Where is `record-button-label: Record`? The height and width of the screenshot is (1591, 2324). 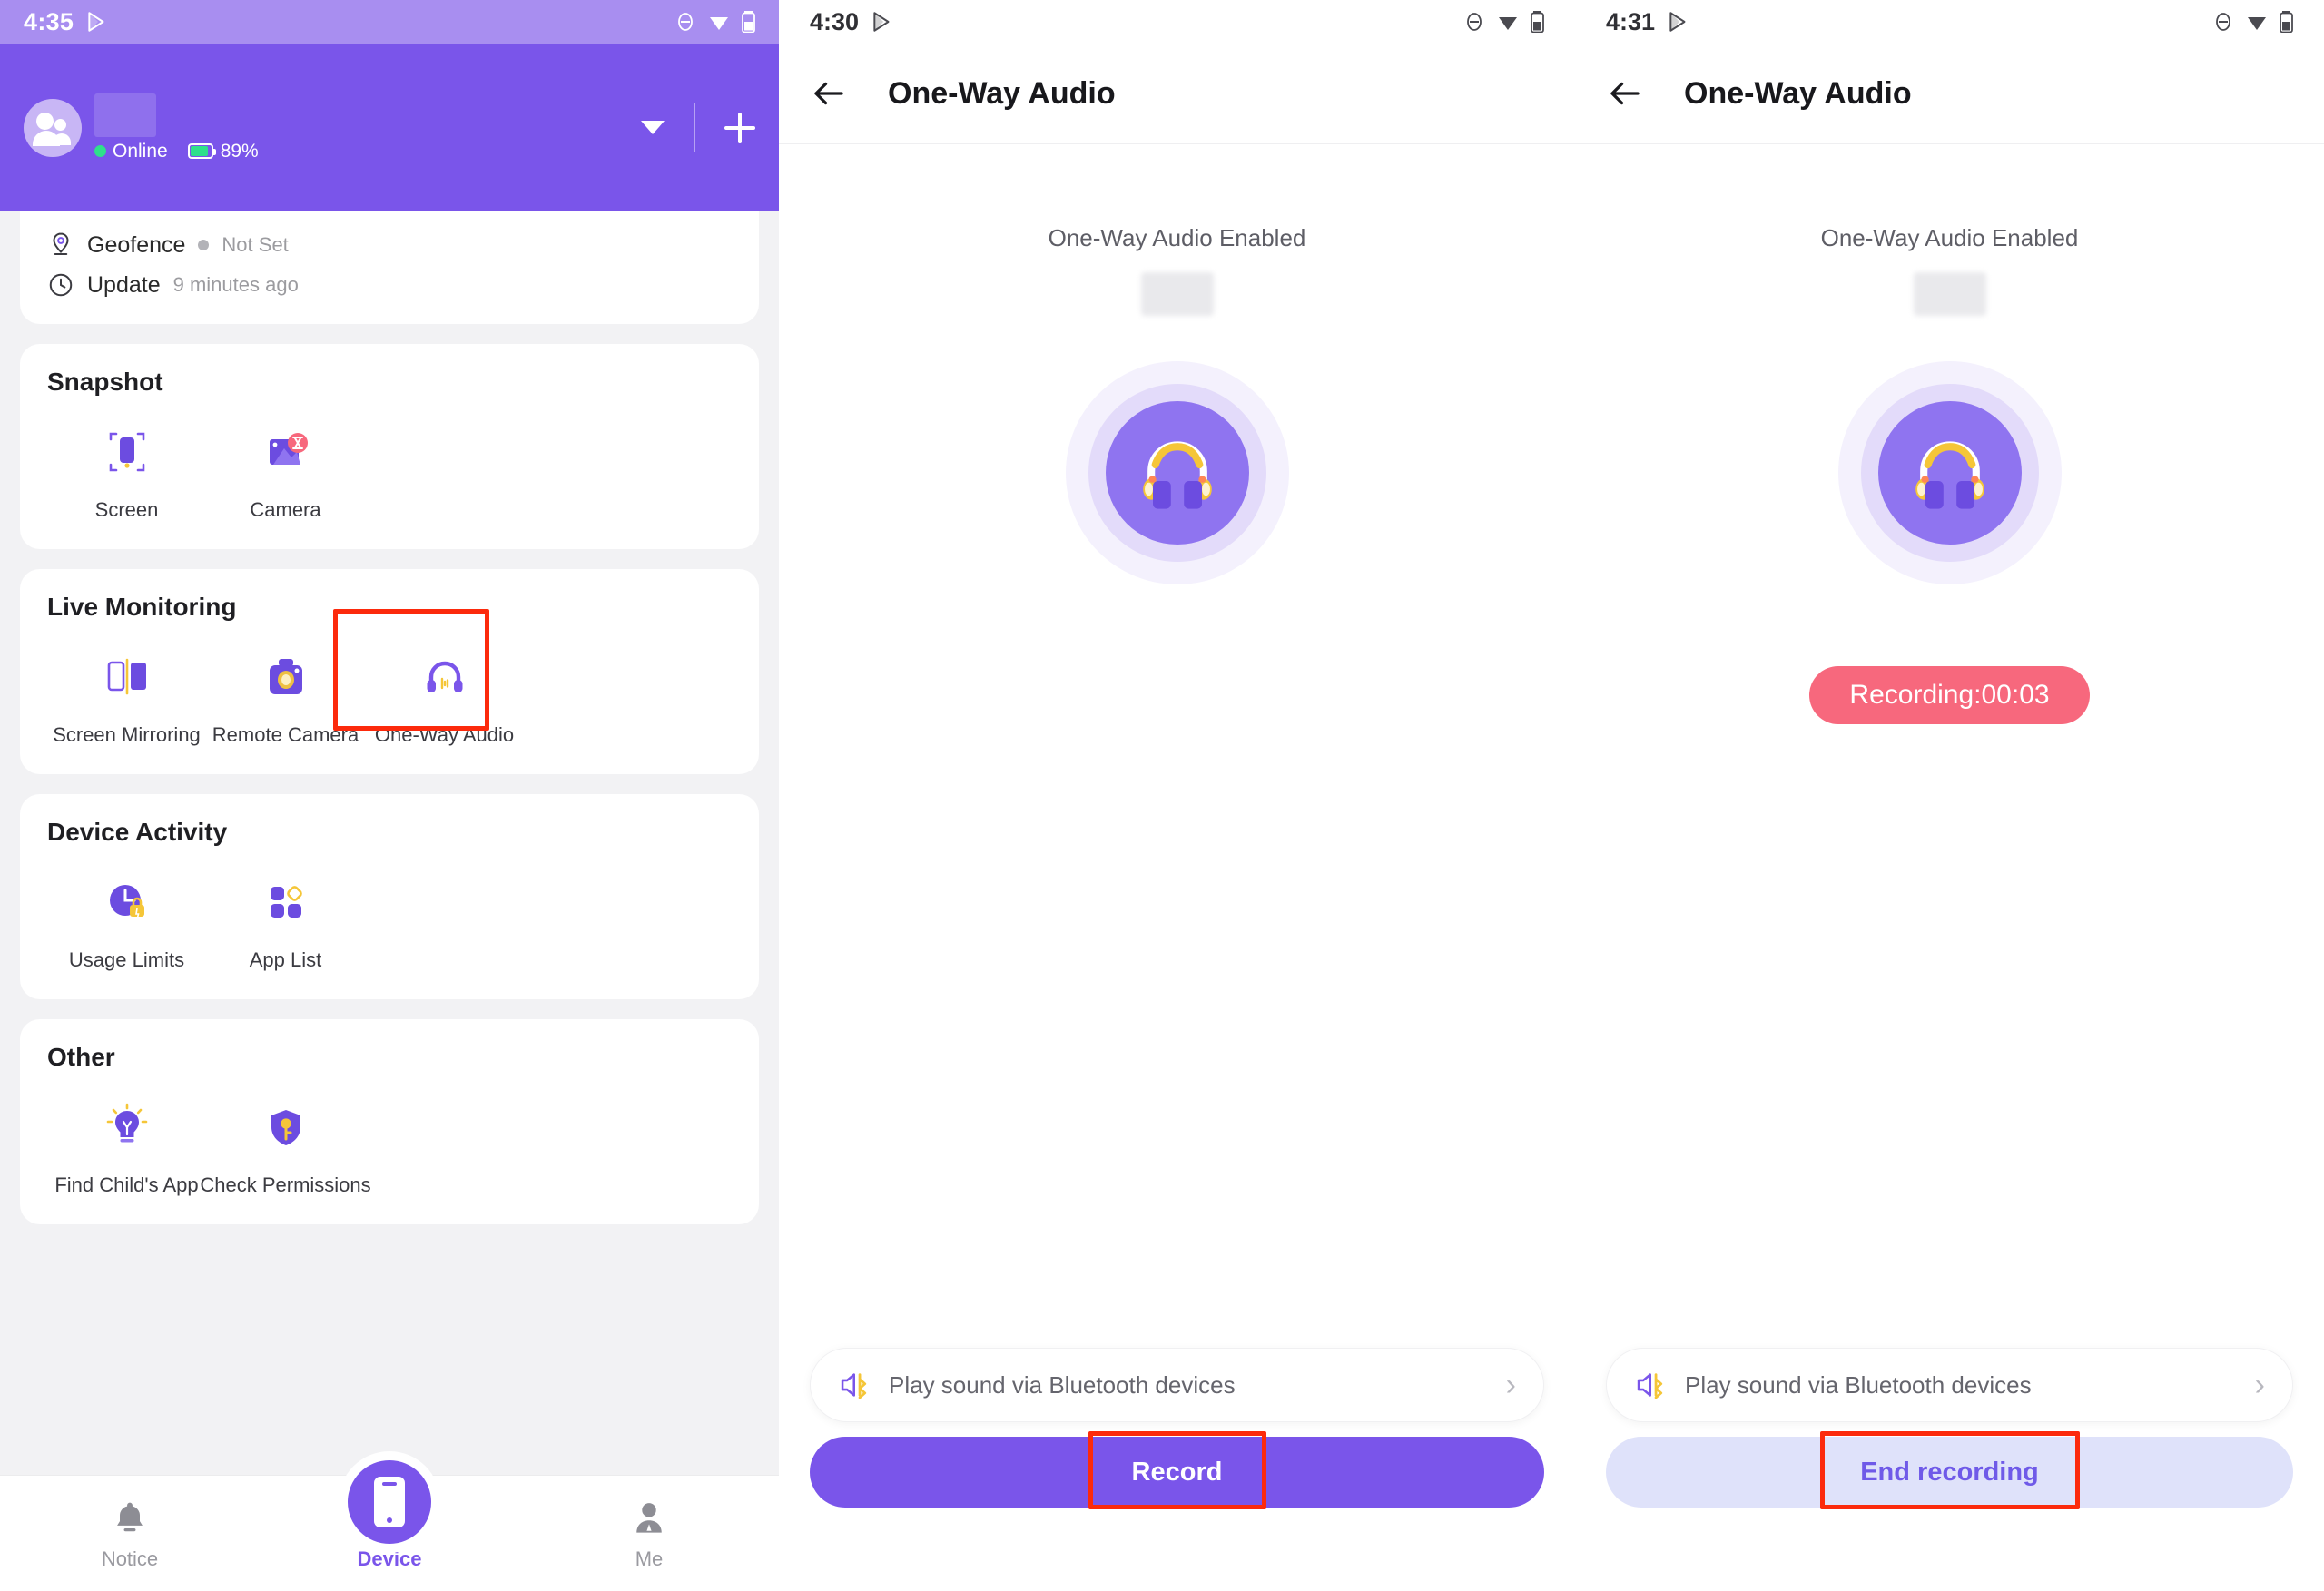 record-button-label: Record is located at coordinates (1177, 1472).